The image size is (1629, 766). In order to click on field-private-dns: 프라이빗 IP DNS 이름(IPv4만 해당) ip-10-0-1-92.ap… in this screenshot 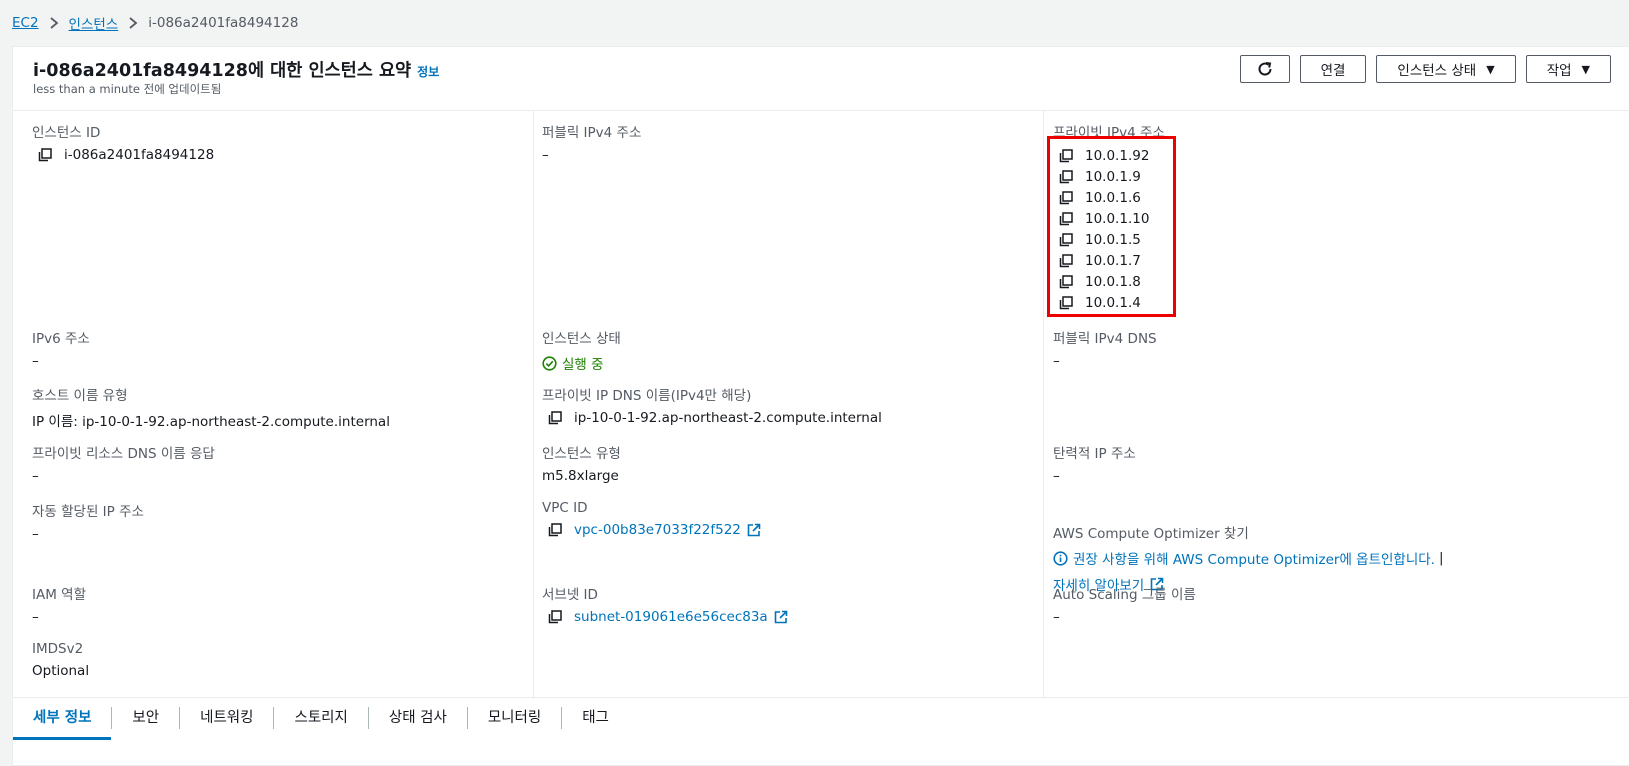, I will do `click(712, 405)`.